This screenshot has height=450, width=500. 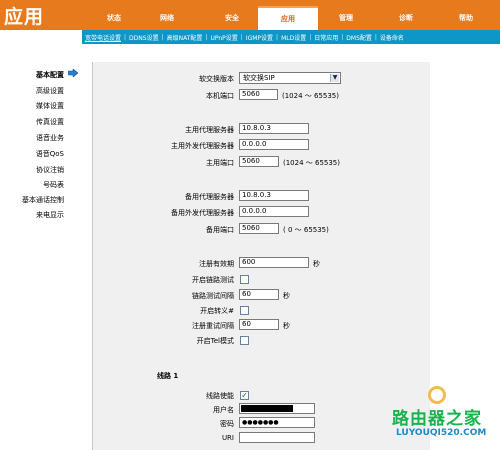 What do you see at coordinates (220, 96) in the screenshot?
I see `local-port-label: 本机端口` at bounding box center [220, 96].